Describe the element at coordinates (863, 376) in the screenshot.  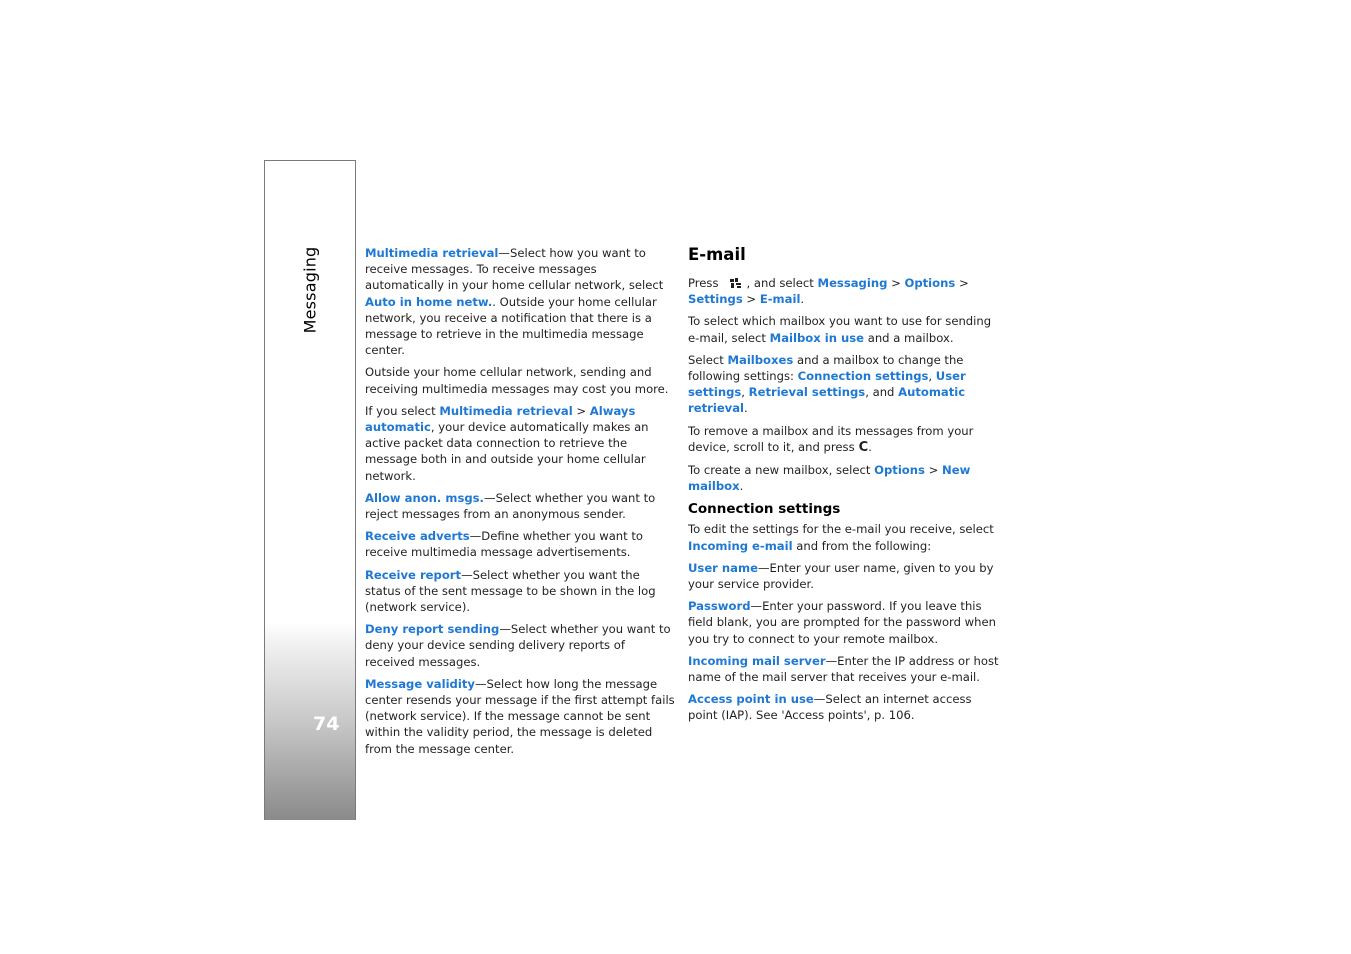
I see `term-connection-settings: Connection settings` at that location.